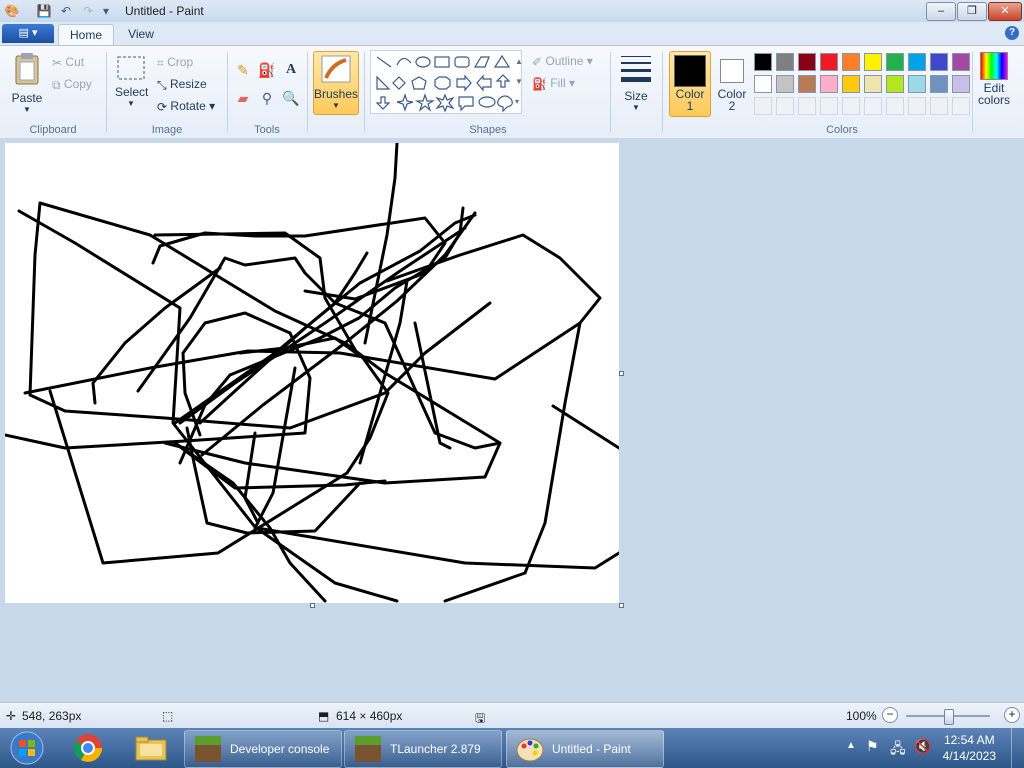 The image size is (1024, 768). Describe the element at coordinates (27, 109) in the screenshot. I see `paste-dropdown-icon: ▼` at that location.